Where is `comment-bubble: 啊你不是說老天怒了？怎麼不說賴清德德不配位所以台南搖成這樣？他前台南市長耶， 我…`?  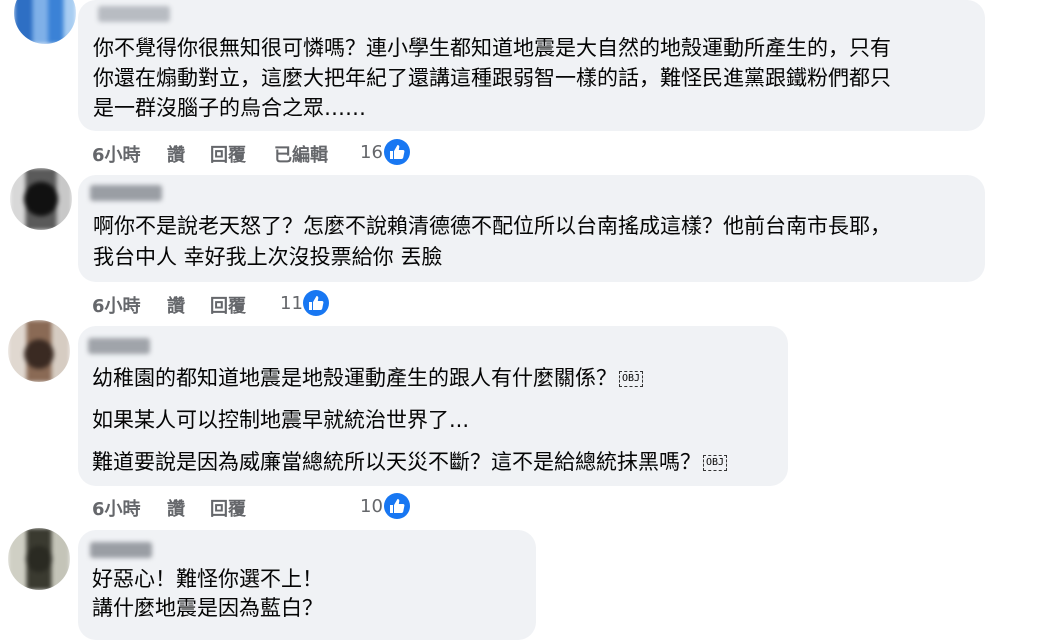
comment-bubble: 啊你不是說老天怒了？怎麼不說賴清德德不配位所以台南搖成這樣？他前台南市長耶， 我… is located at coordinates (531, 228).